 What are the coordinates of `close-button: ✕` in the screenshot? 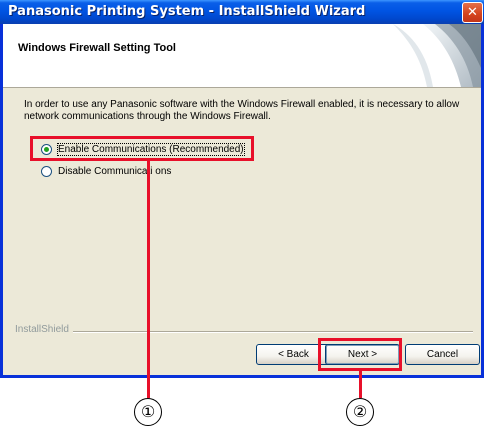 It's located at (472, 12).